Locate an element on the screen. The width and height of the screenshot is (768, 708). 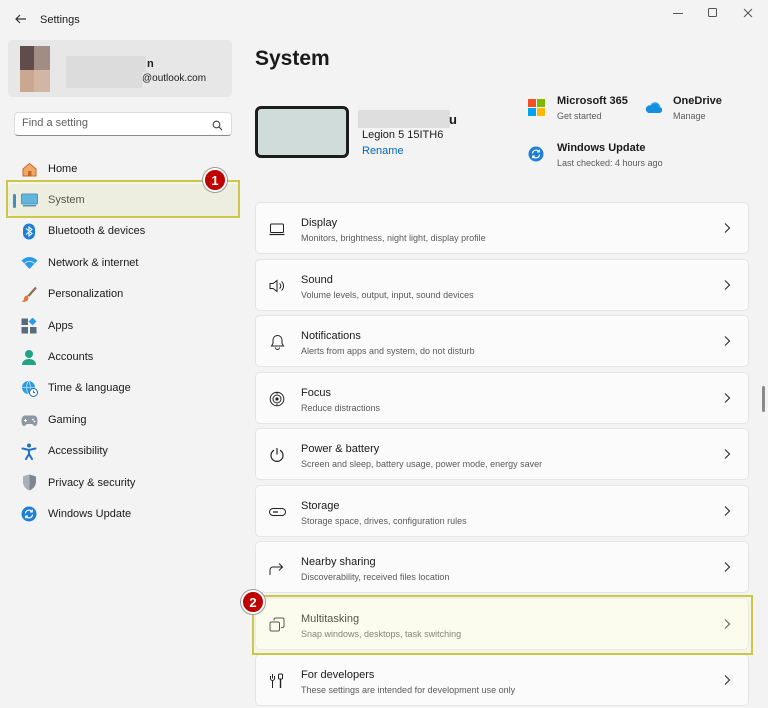
sidebar-item-accounts: Accounts is located at coordinates (124, 356).